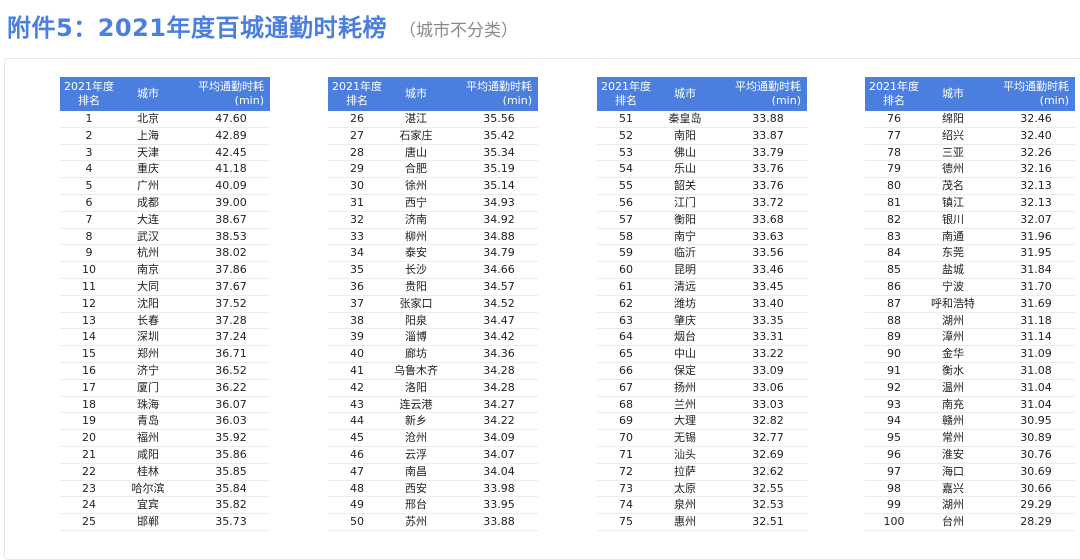  What do you see at coordinates (685, 253) in the screenshot?
I see `city-cell: 临沂` at bounding box center [685, 253].